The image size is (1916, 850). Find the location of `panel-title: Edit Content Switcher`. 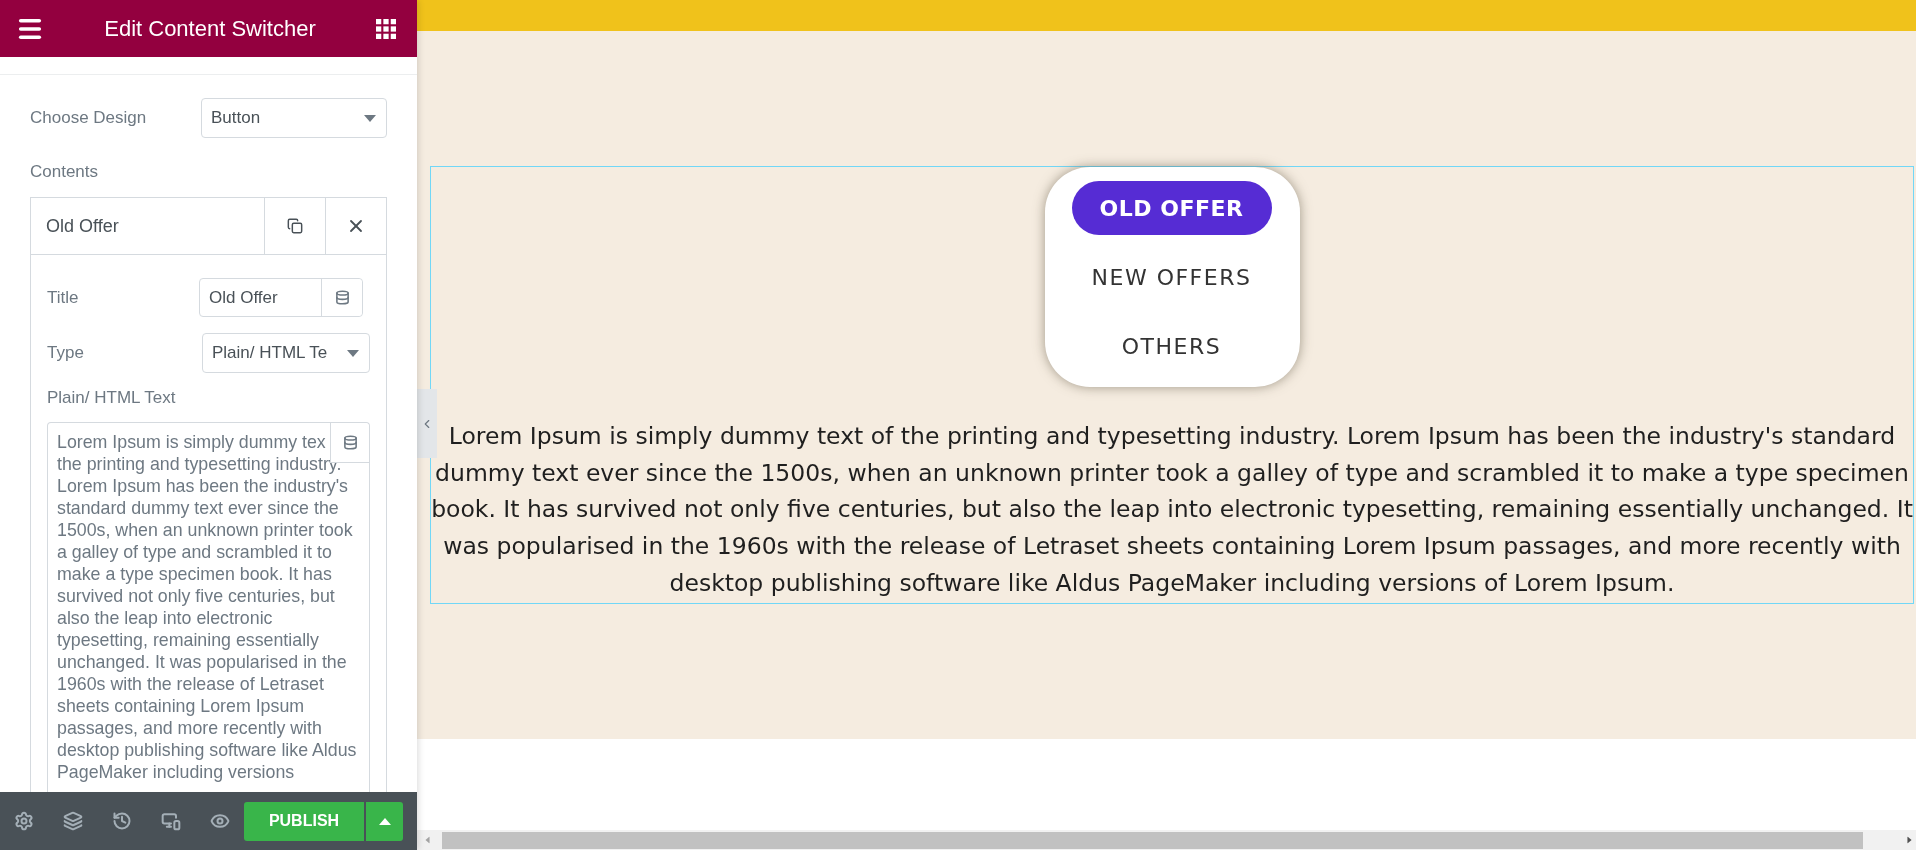

panel-title: Edit Content Switcher is located at coordinates (210, 29).